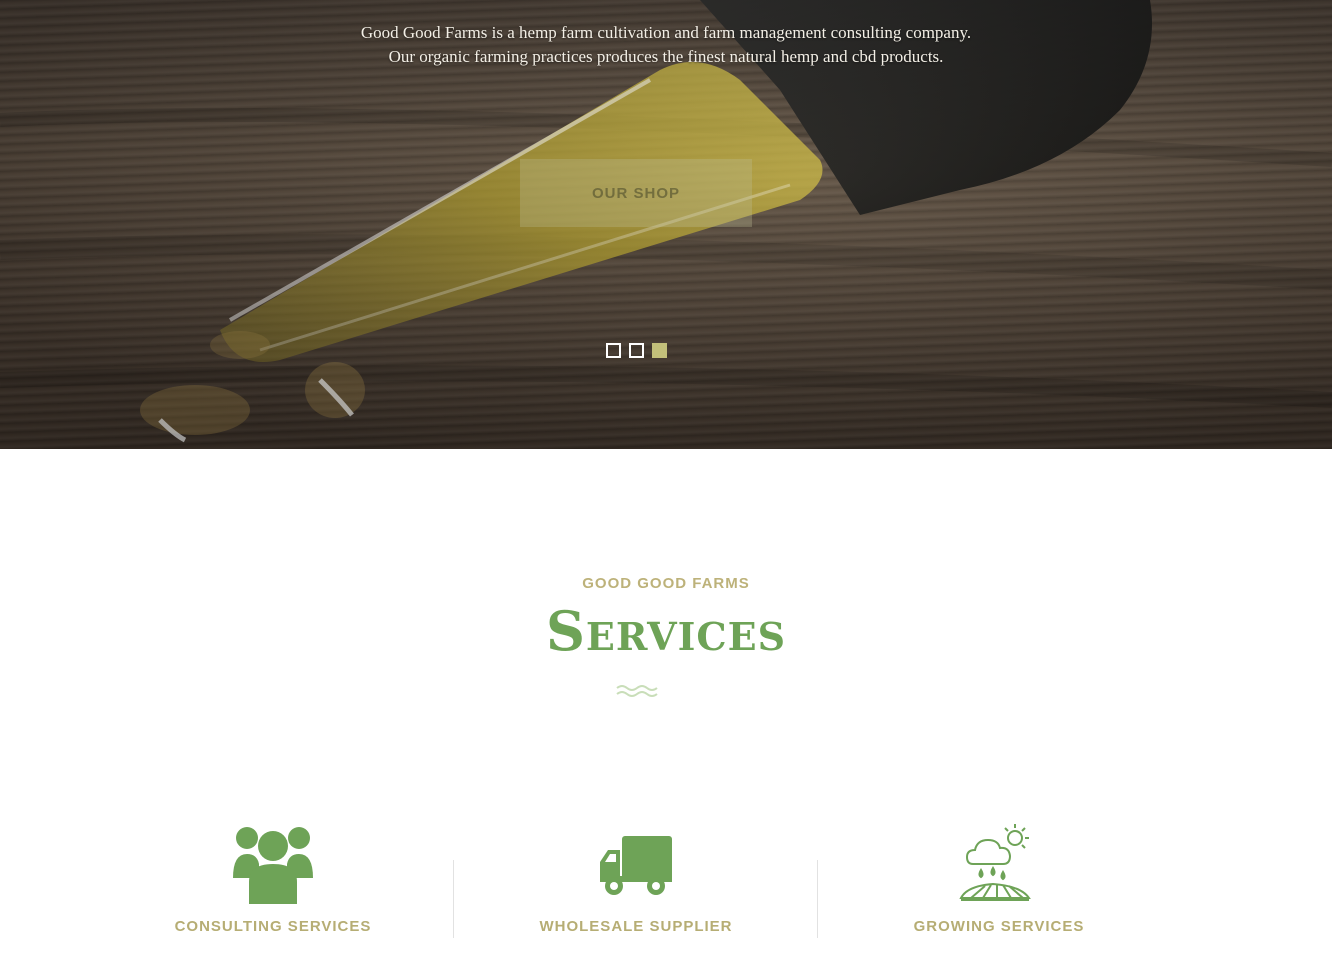 This screenshot has height=959, width=1332. I want to click on wave-divider-icon, so click(637, 691).